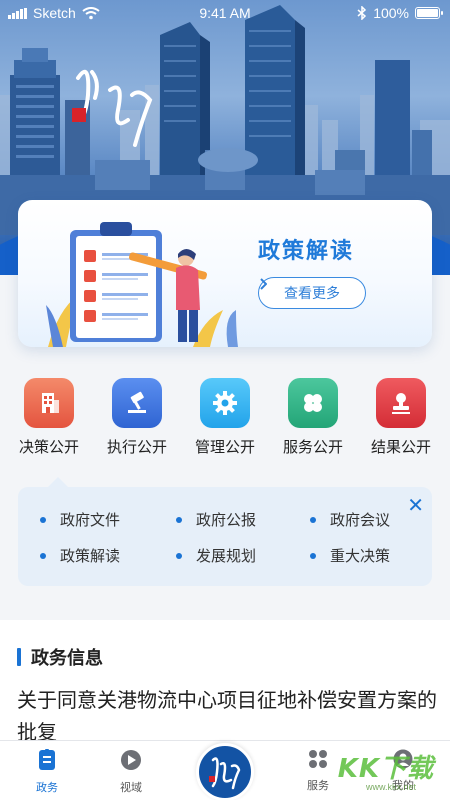 This screenshot has height=800, width=450. What do you see at coordinates (48, 447) in the screenshot?
I see `category-label: 决策公开` at bounding box center [48, 447].